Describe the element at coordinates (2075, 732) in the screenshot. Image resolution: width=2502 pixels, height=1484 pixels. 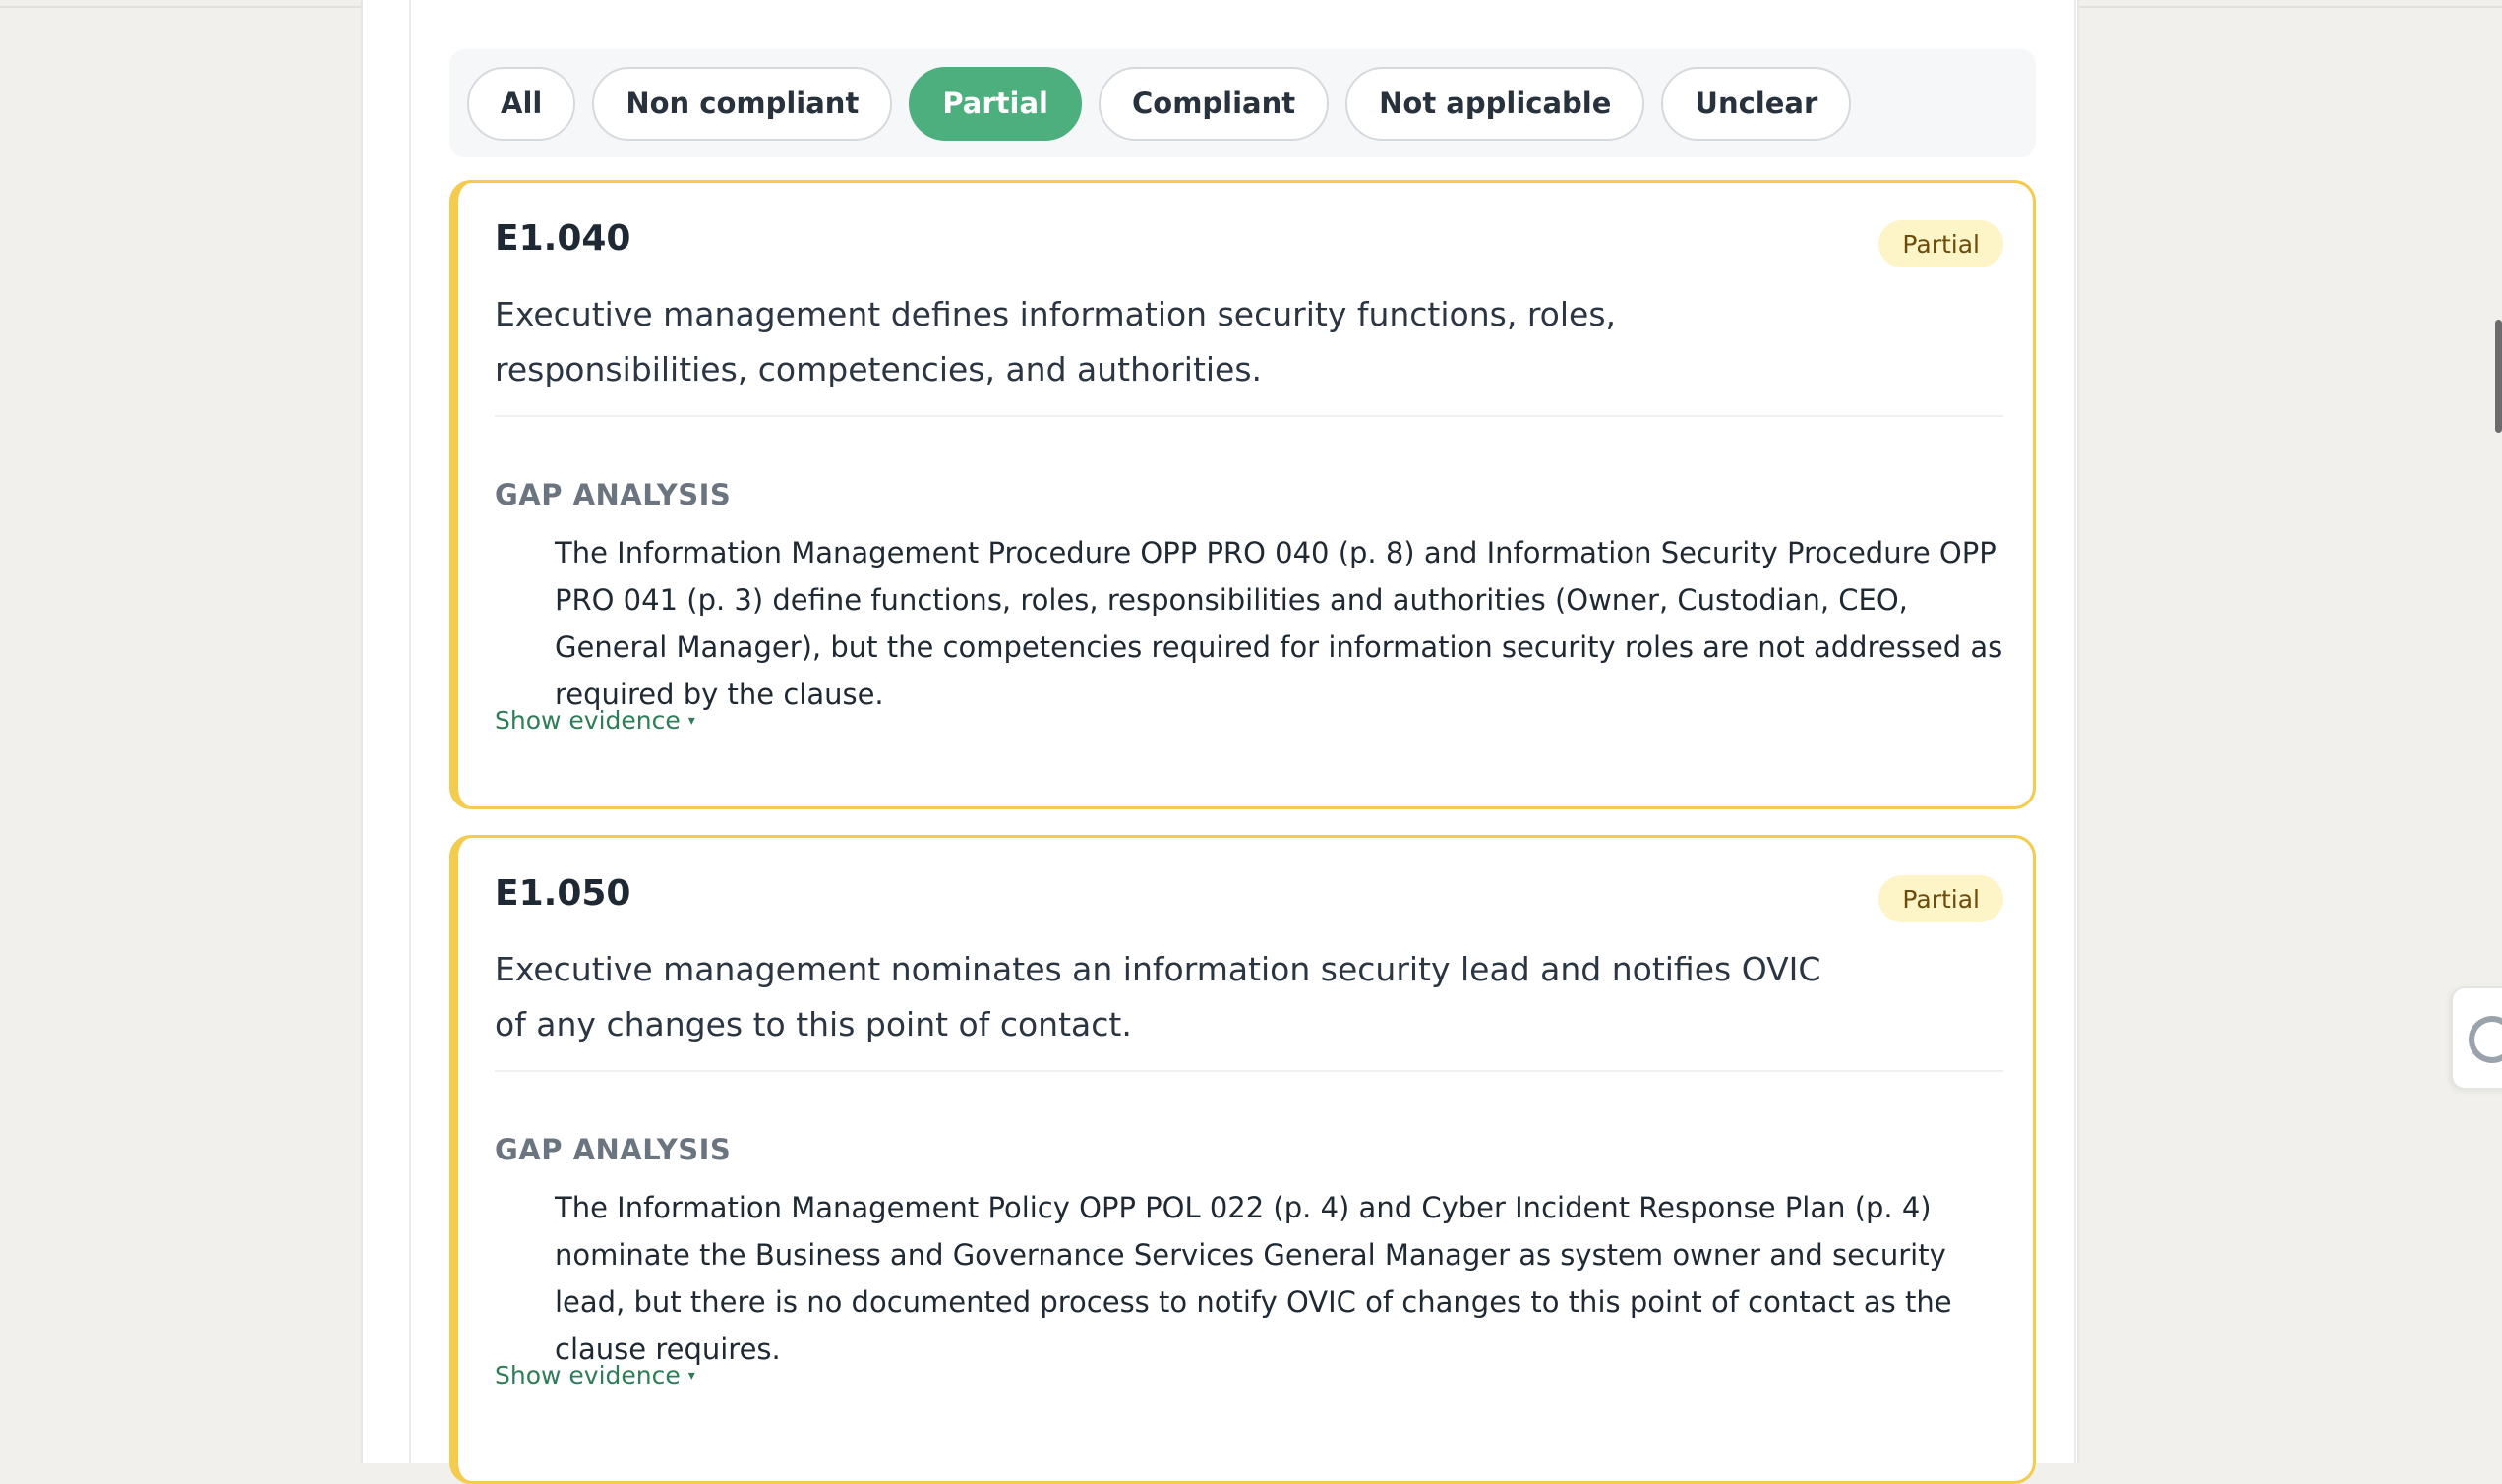
I see `content-divider-right` at that location.